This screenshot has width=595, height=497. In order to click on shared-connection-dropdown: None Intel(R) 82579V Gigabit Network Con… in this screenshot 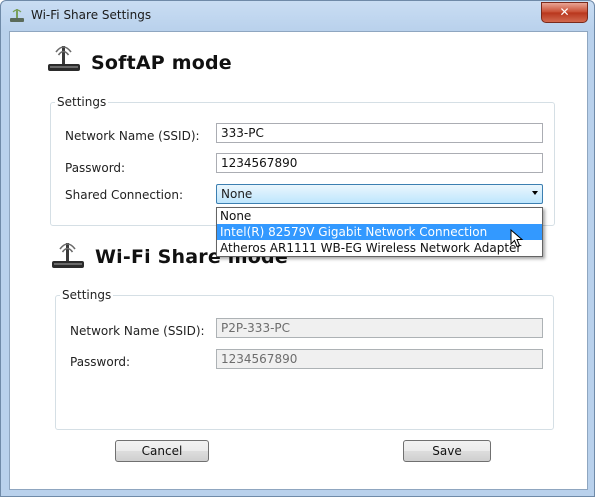, I will do `click(379, 232)`.